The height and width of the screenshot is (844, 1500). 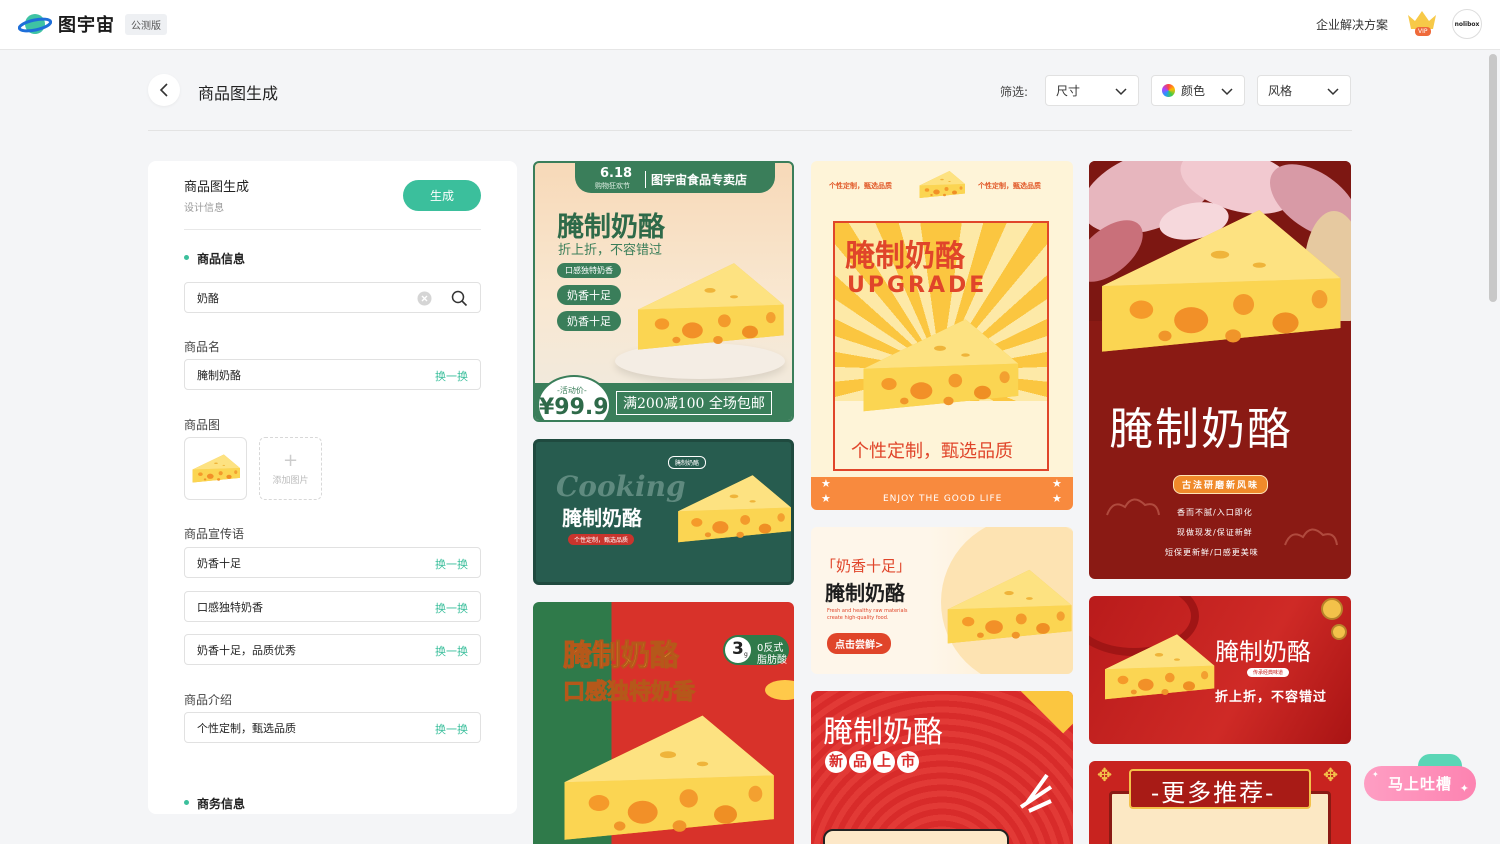 I want to click on card-date-sub: 购物狂欢节, so click(x=612, y=186).